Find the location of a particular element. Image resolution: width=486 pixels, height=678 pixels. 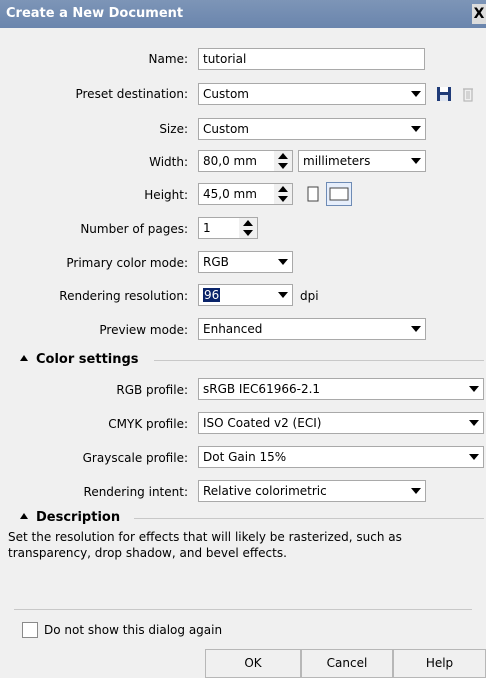

pages-stepper is located at coordinates (248, 228).